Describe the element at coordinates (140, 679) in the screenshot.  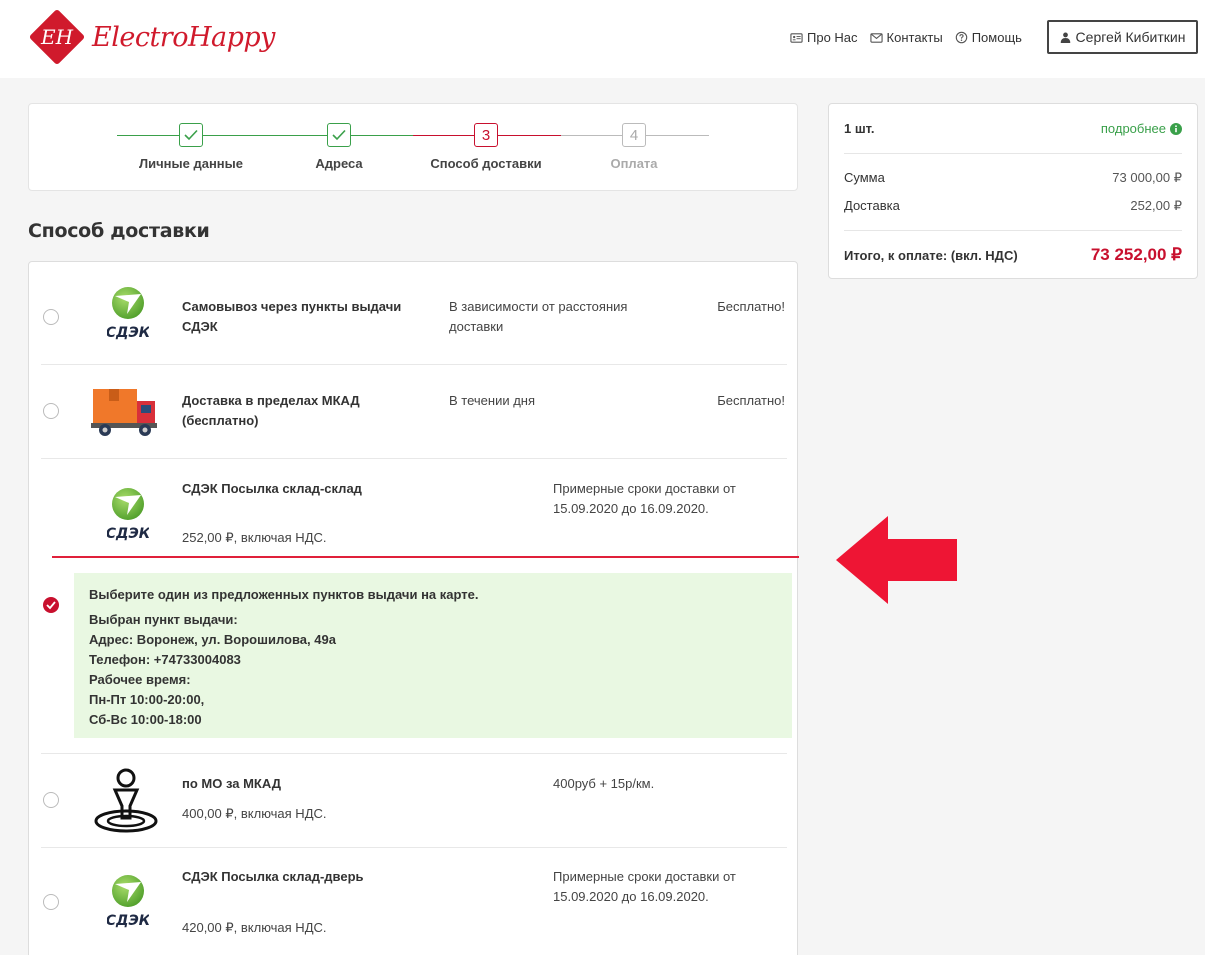
I see `pickup-hours-label: Рабочее время:` at that location.